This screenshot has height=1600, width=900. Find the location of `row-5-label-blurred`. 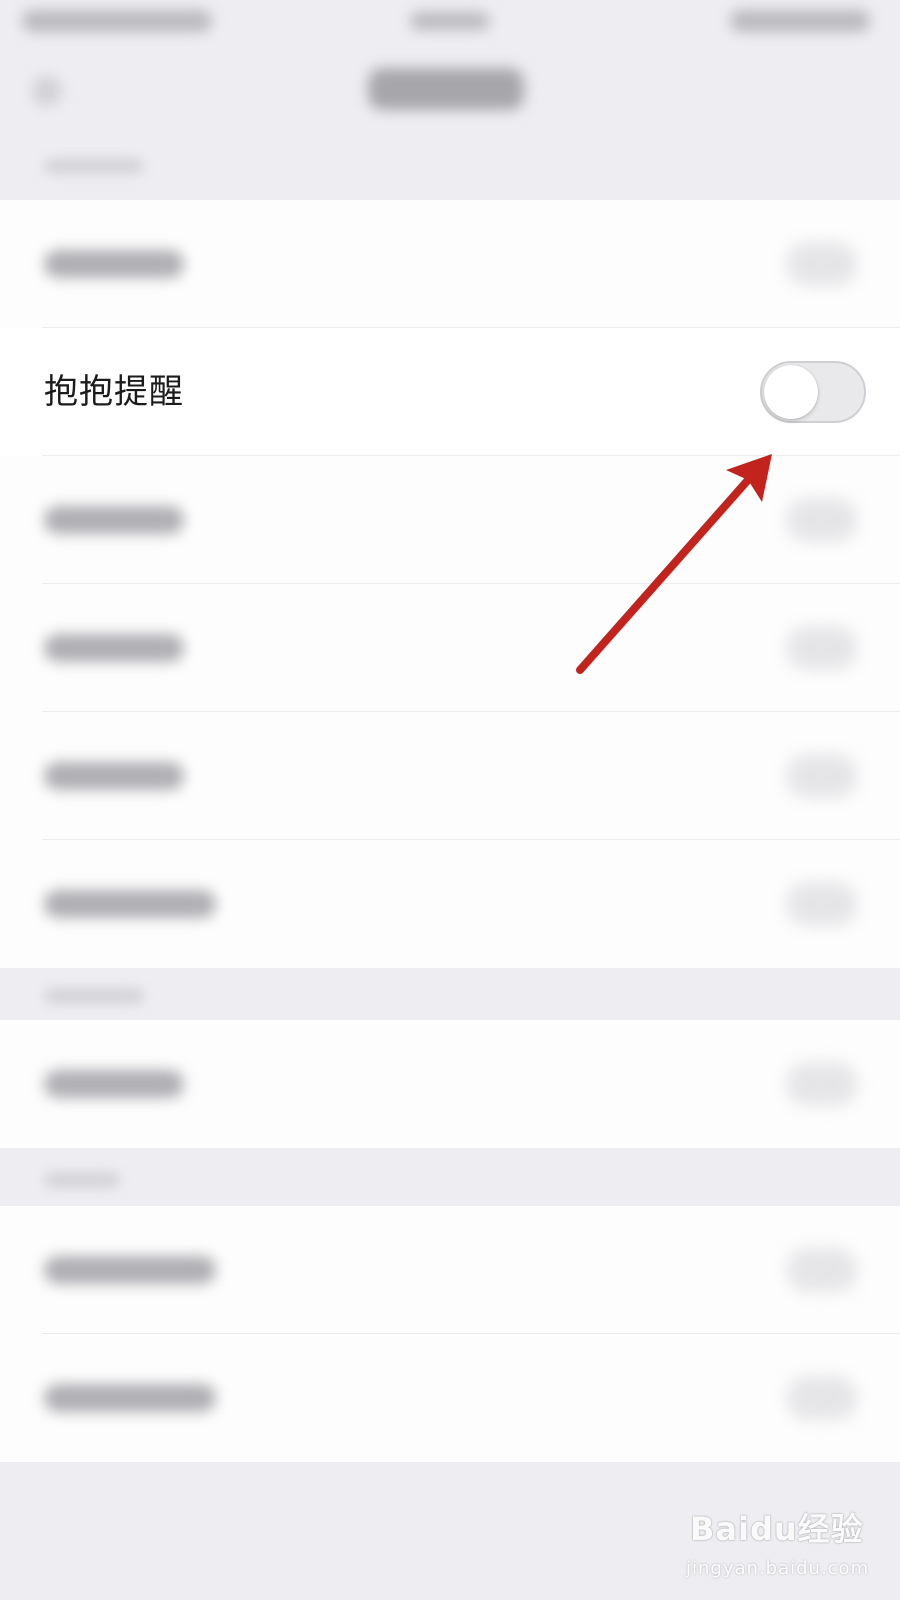

row-5-label-blurred is located at coordinates (114, 776).